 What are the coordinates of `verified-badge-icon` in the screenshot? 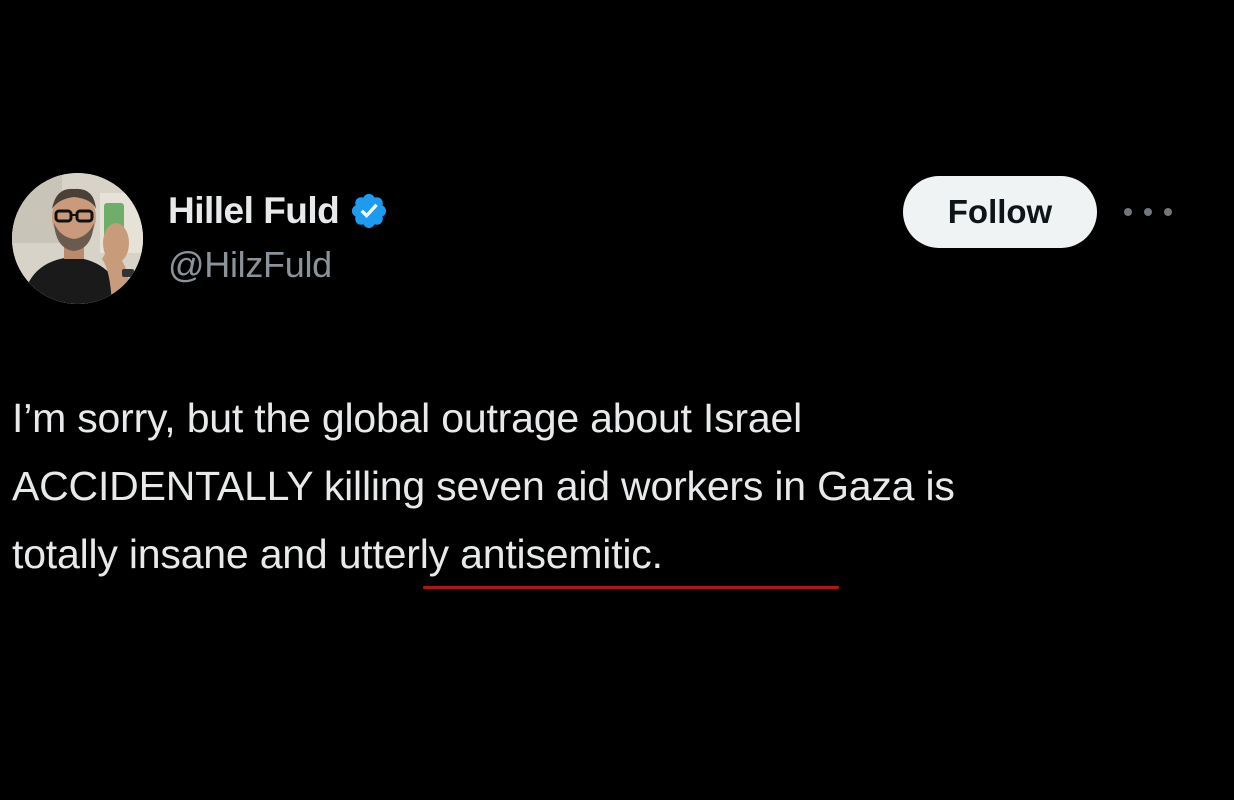 It's located at (369, 211).